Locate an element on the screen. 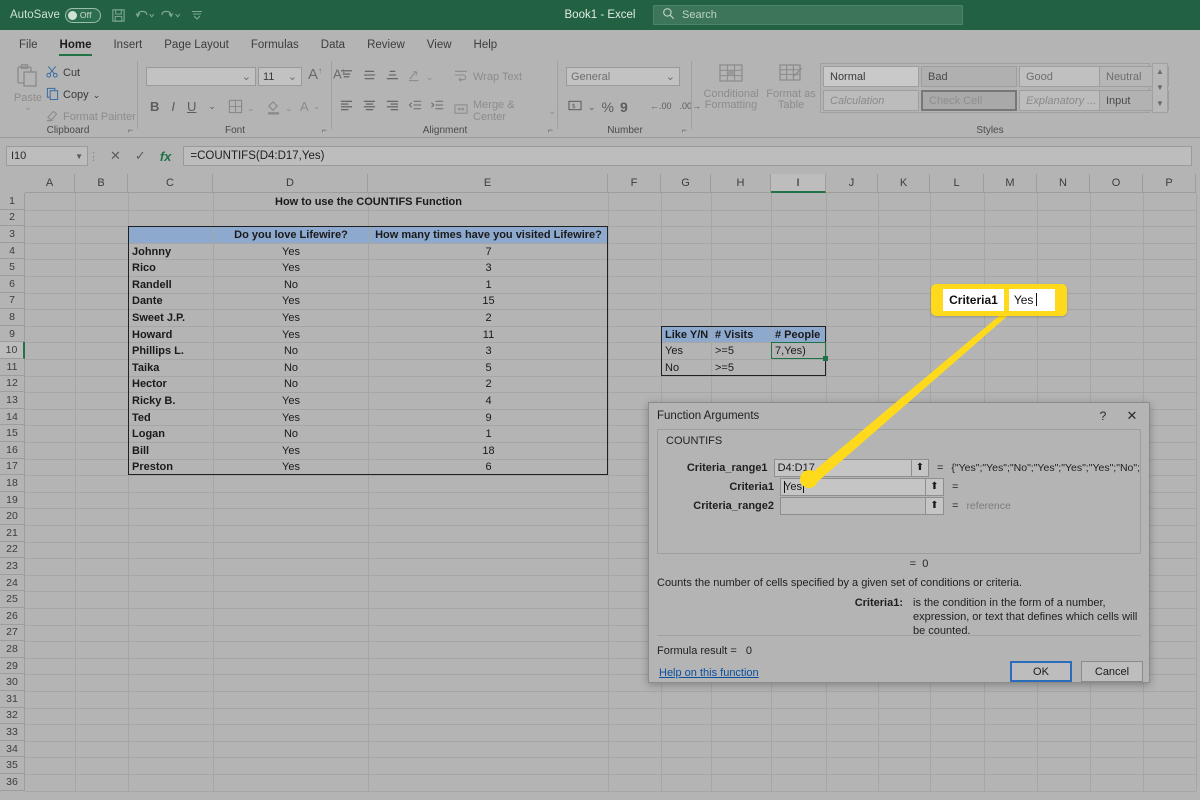 This screenshot has height=800, width=1200. row-header-12: 12 is located at coordinates (12, 384).